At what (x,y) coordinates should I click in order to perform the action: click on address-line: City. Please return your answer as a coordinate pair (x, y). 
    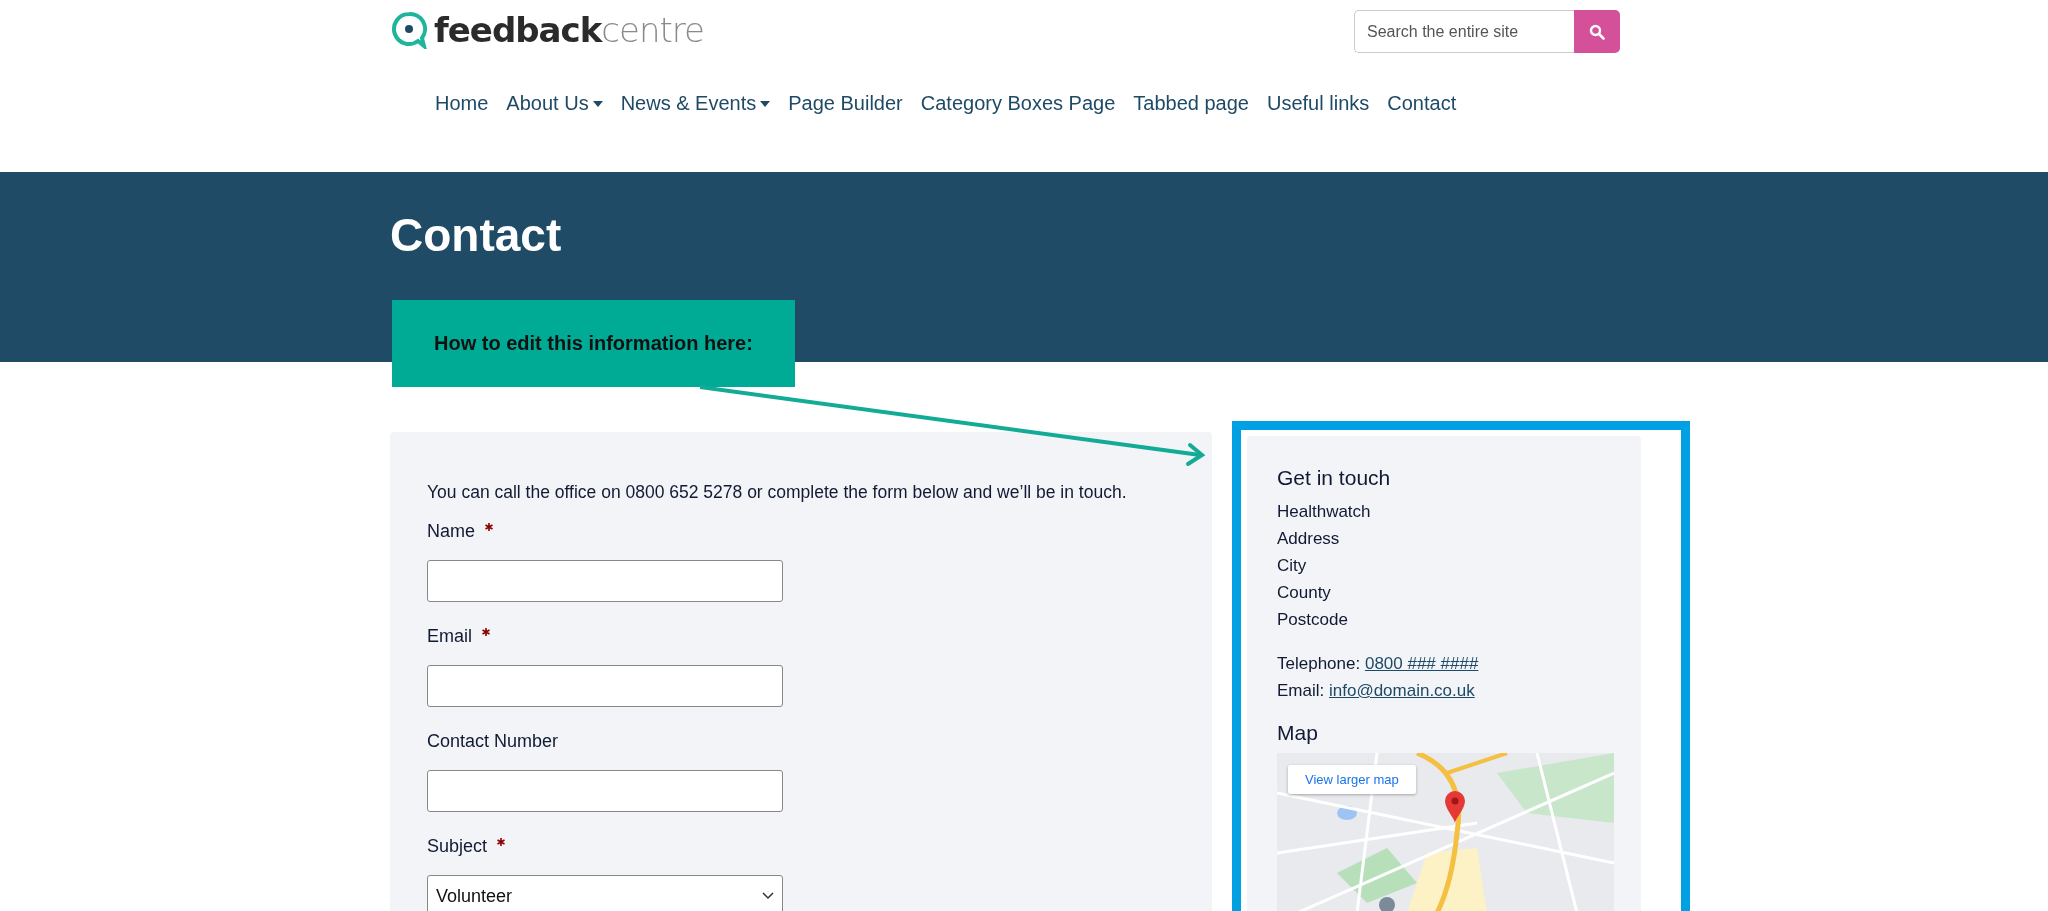
    Looking at the image, I should click on (1292, 566).